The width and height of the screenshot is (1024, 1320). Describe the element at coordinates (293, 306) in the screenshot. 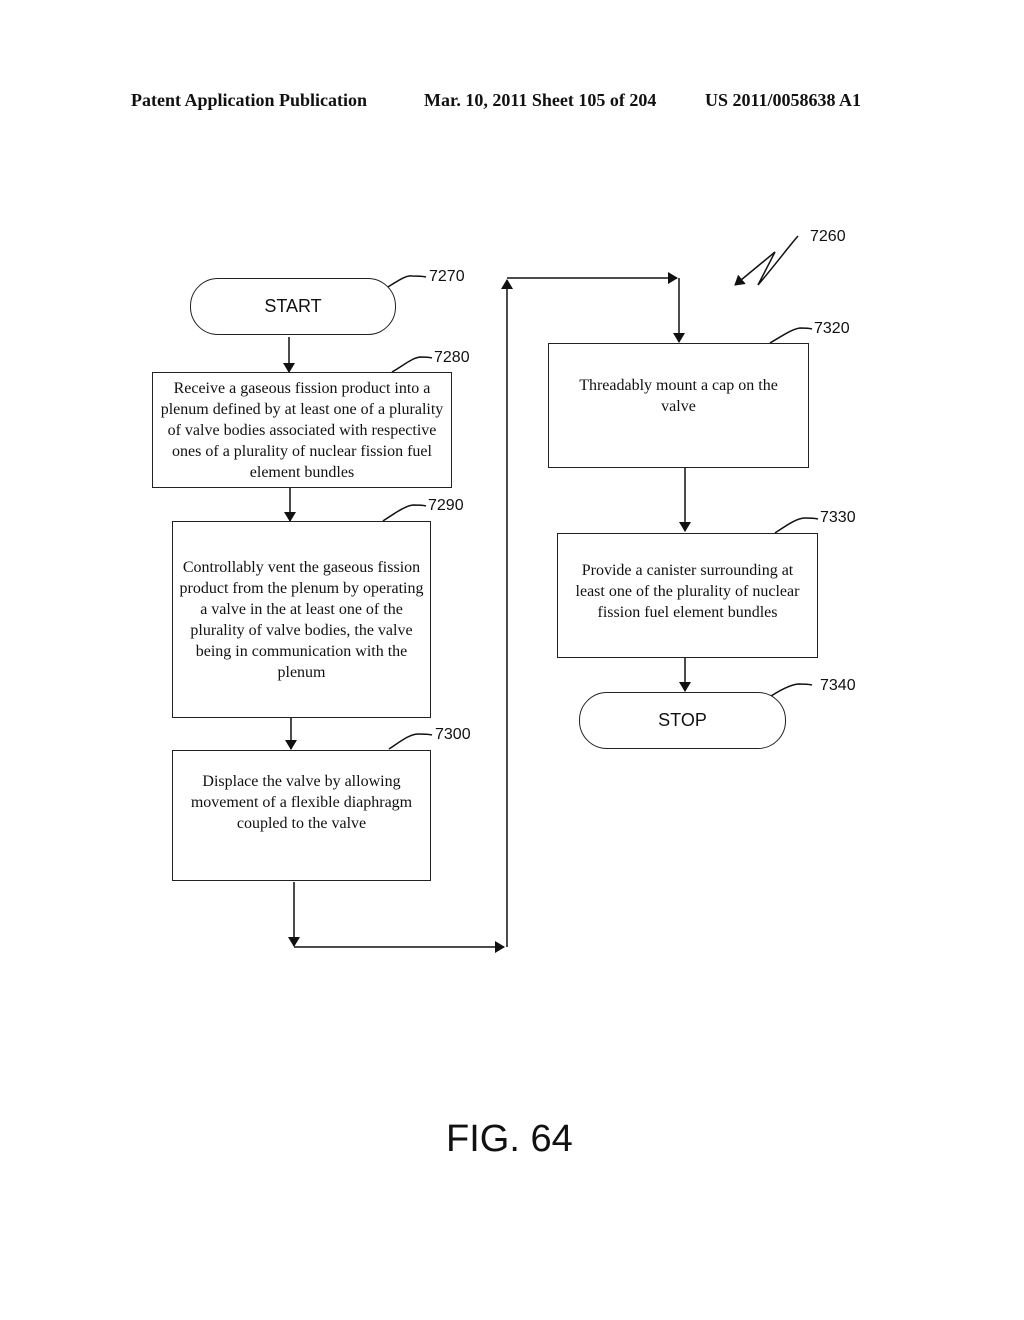

I see `start-terminal: START` at that location.